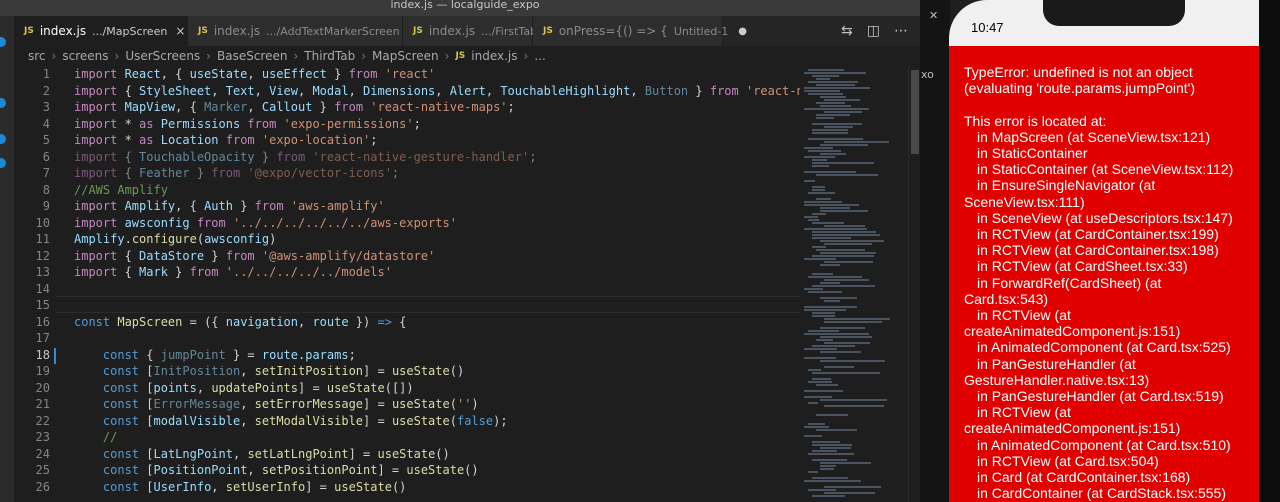  What do you see at coordinates (3, 42) in the screenshot?
I see `explorer-icon` at bounding box center [3, 42].